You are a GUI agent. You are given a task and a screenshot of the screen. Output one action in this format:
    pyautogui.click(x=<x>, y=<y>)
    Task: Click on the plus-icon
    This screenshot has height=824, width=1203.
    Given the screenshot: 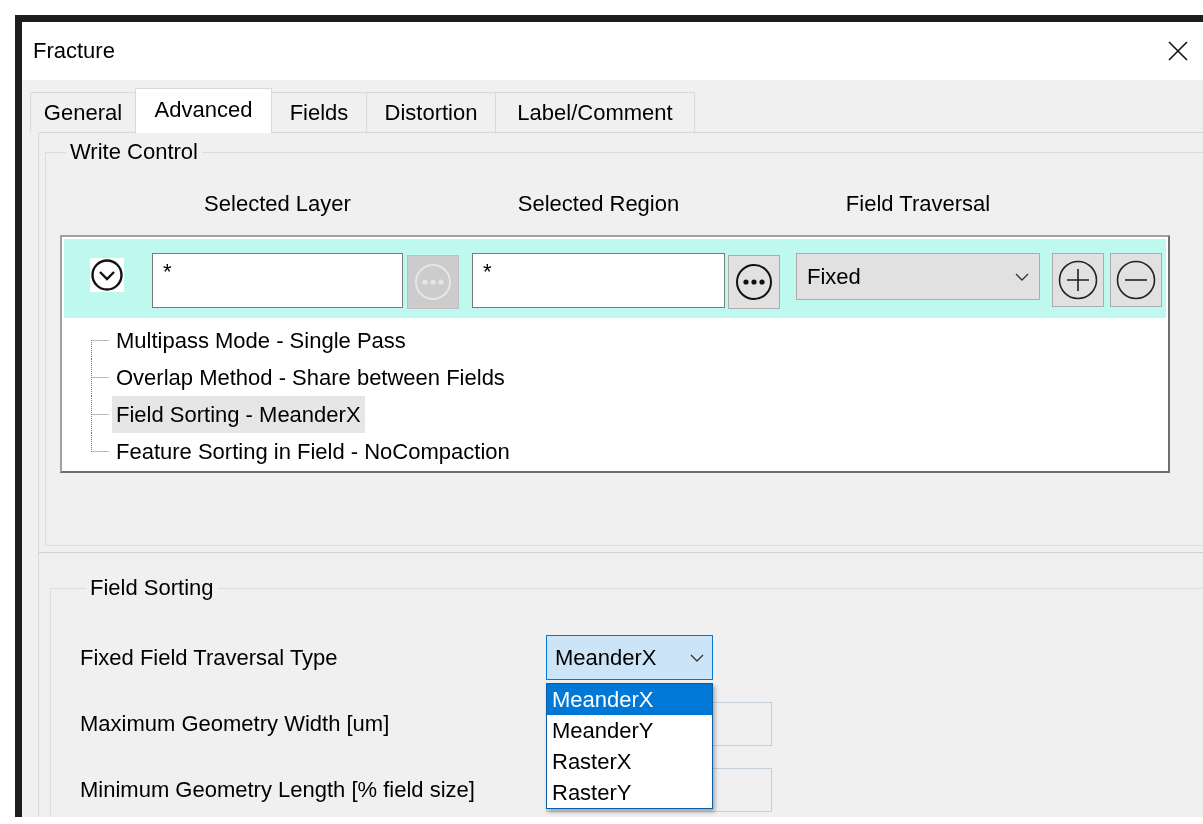 What is the action you would take?
    pyautogui.click(x=1078, y=280)
    